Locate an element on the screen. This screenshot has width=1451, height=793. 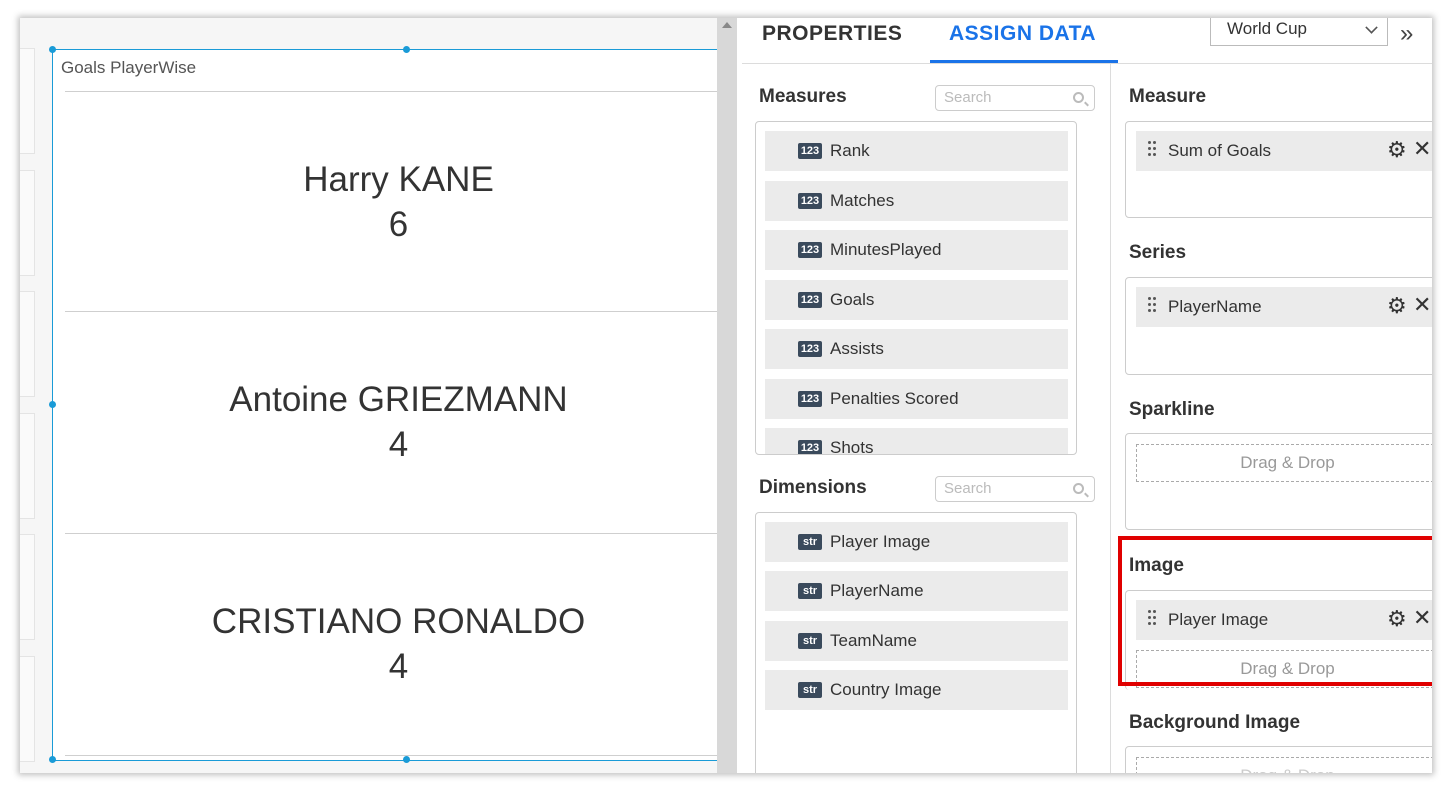
tab-assign-data: ASSIGN DATA is located at coordinates (1022, 34).